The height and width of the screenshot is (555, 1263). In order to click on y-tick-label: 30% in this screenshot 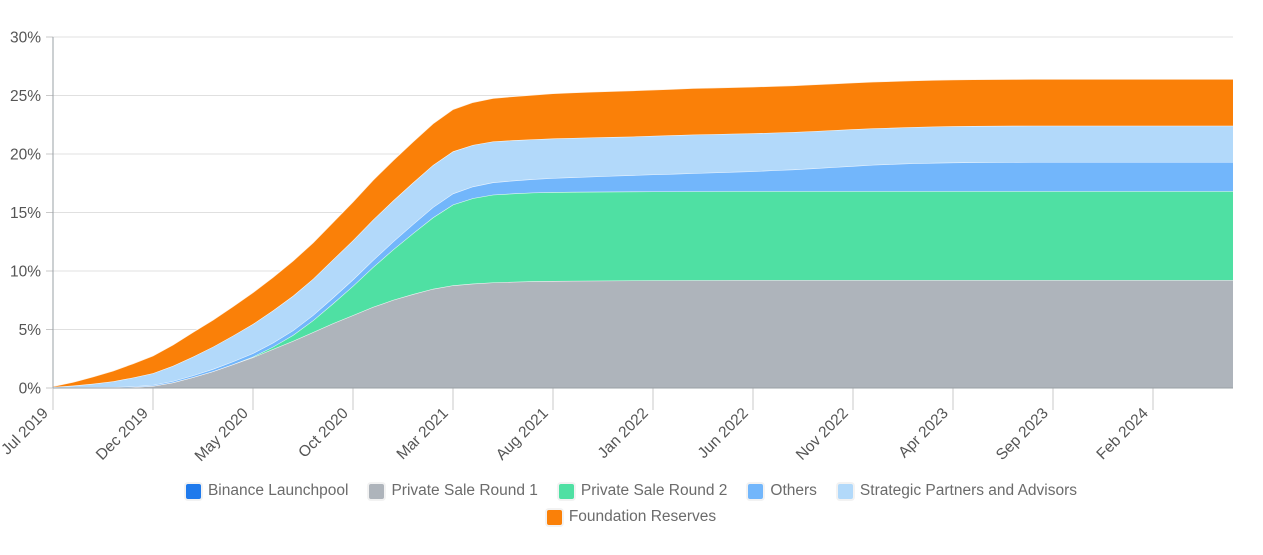, I will do `click(25, 38)`.